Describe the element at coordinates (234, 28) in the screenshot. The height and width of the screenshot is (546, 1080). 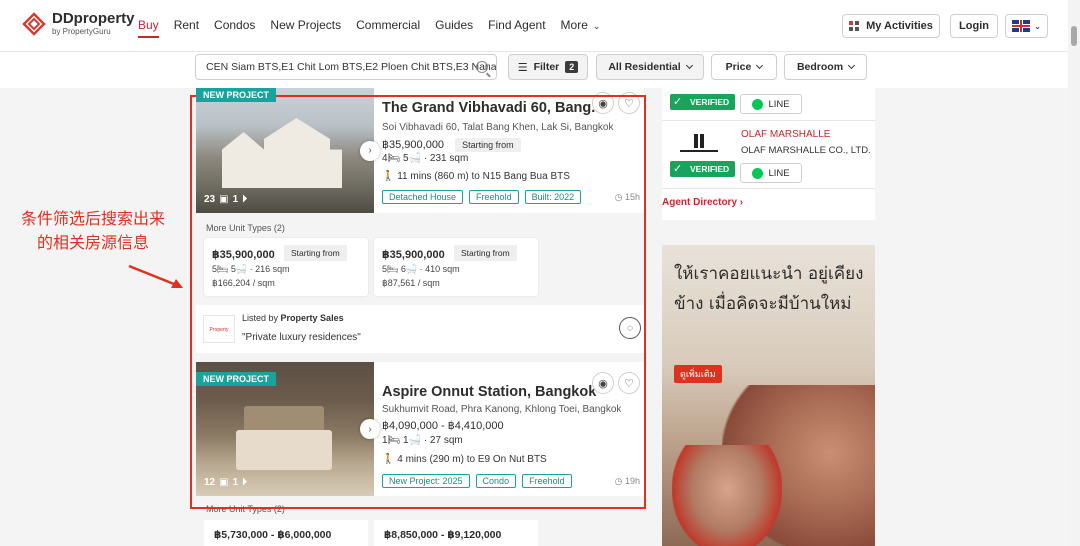
I see `nav-condos: Condos` at that location.